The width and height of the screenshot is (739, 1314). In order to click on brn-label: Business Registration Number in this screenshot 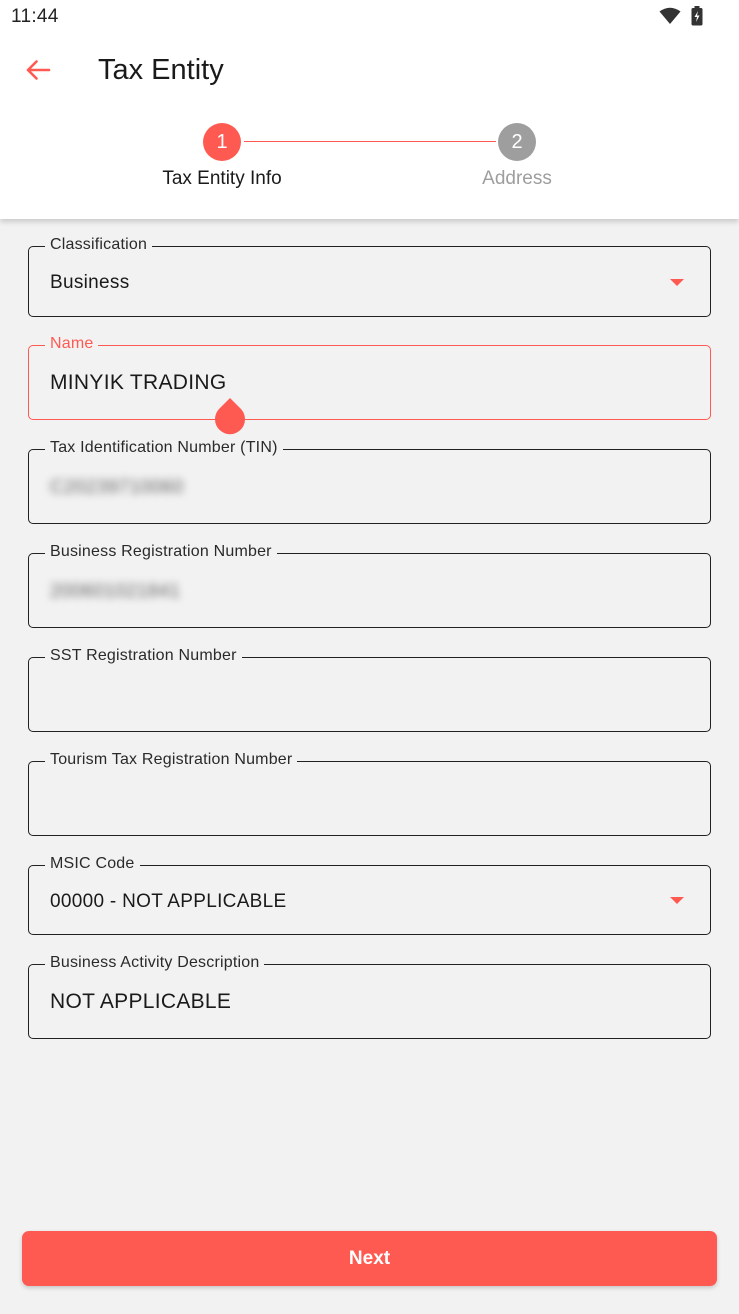, I will do `click(161, 552)`.